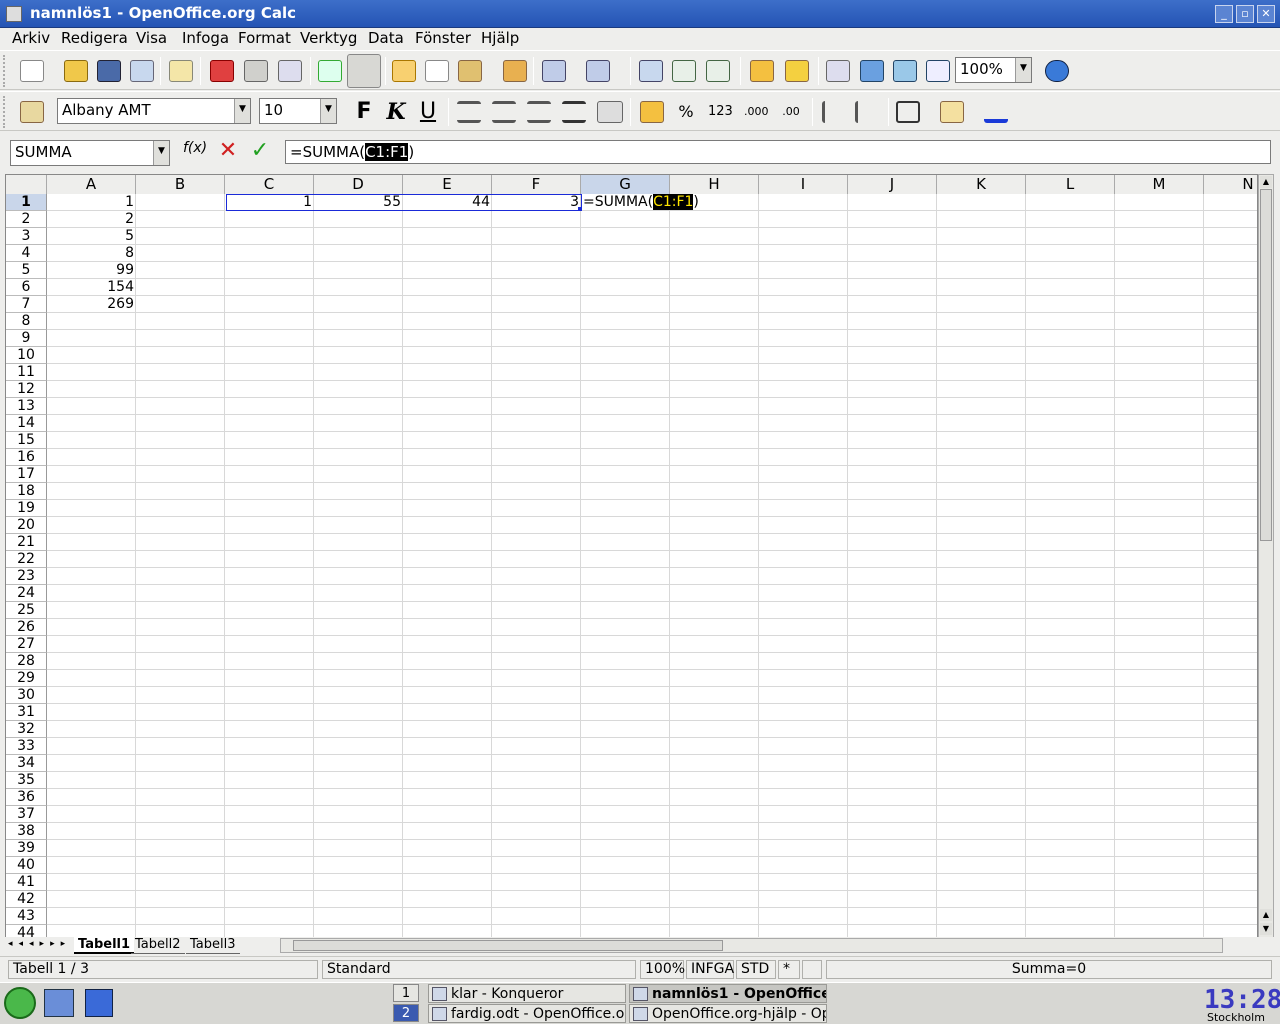 Image resolution: width=1280 pixels, height=1024 pixels. Describe the element at coordinates (26, 304) in the screenshot. I see `row-header-7: 7` at that location.